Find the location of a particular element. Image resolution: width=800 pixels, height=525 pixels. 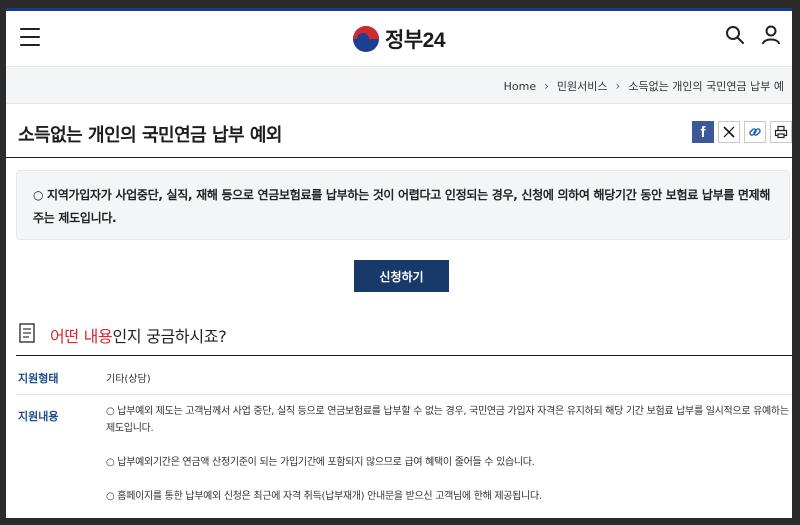

facebook-icon: f is located at coordinates (703, 132).